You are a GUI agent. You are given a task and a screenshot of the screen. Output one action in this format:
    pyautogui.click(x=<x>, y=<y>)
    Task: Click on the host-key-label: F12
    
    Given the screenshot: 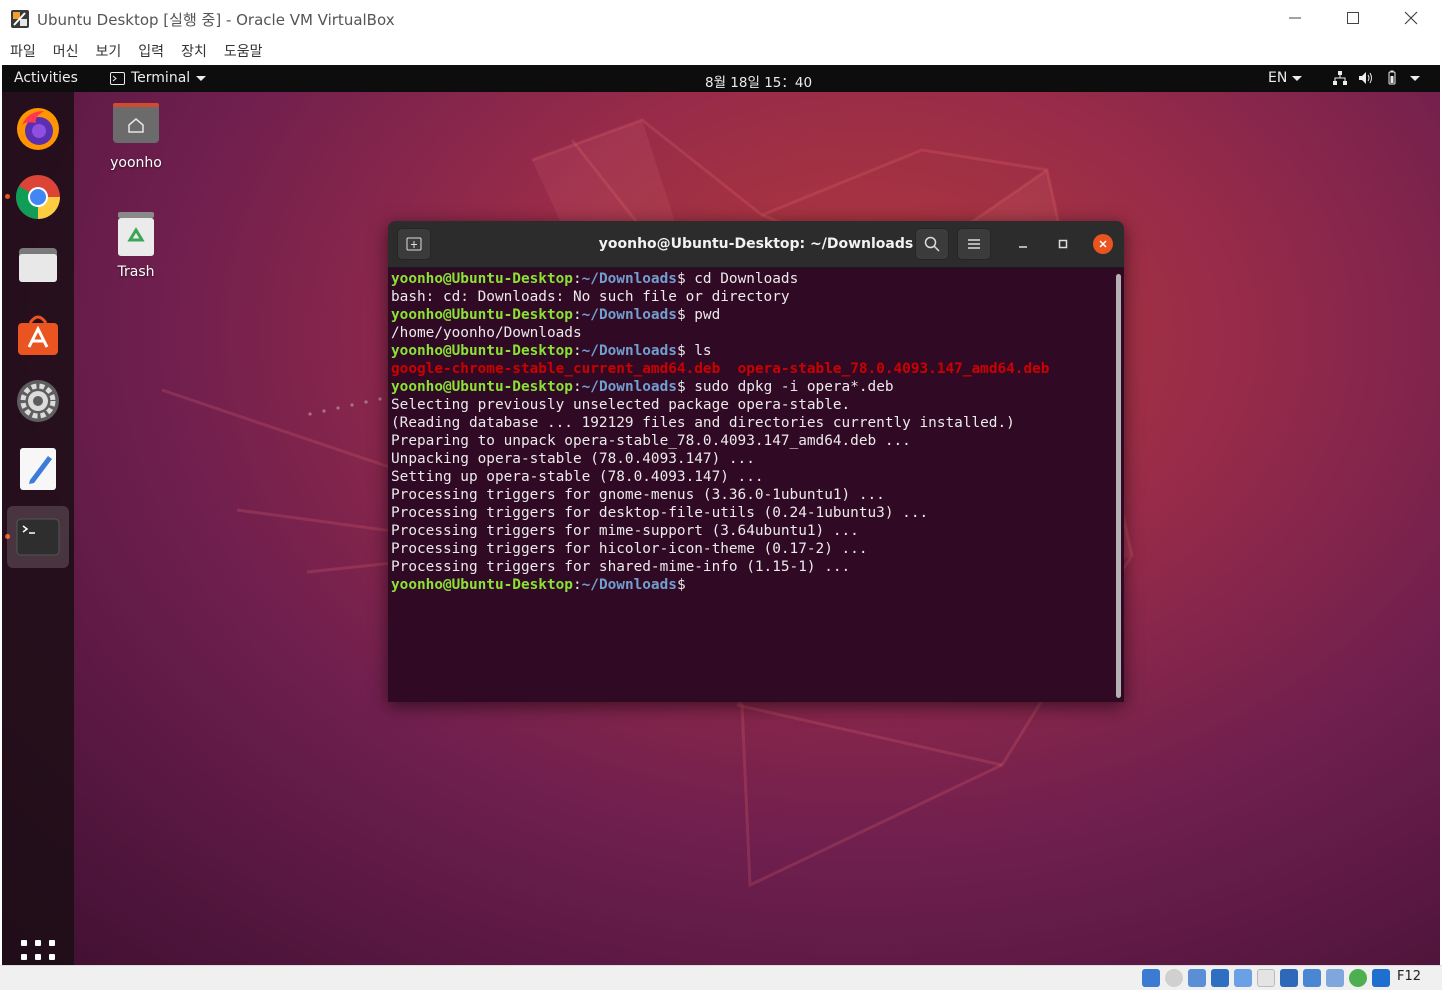 What is the action you would take?
    pyautogui.click(x=1409, y=976)
    